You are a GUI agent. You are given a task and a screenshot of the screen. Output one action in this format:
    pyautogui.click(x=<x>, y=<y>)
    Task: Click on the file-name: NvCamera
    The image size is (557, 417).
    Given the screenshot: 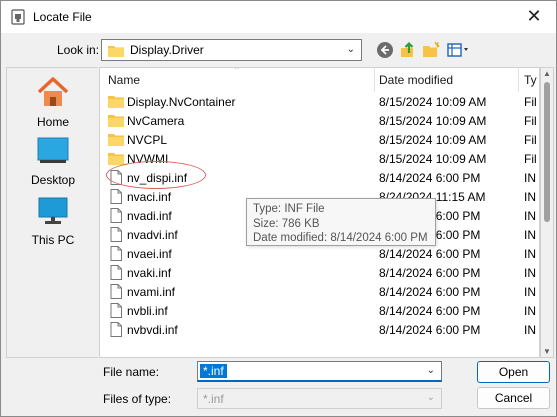 What is the action you would take?
    pyautogui.click(x=156, y=121)
    